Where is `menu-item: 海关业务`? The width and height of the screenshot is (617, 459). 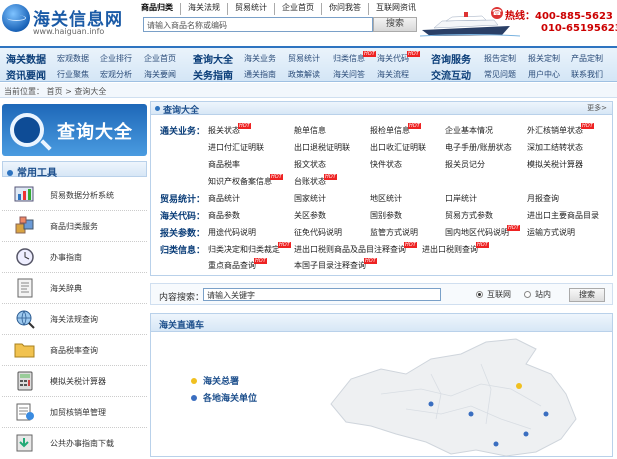 menu-item: 海关业务 is located at coordinates (260, 58).